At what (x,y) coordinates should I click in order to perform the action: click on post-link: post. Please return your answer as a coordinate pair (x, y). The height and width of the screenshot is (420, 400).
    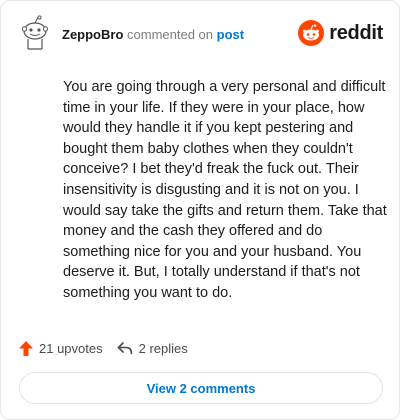
    Looking at the image, I should click on (230, 34).